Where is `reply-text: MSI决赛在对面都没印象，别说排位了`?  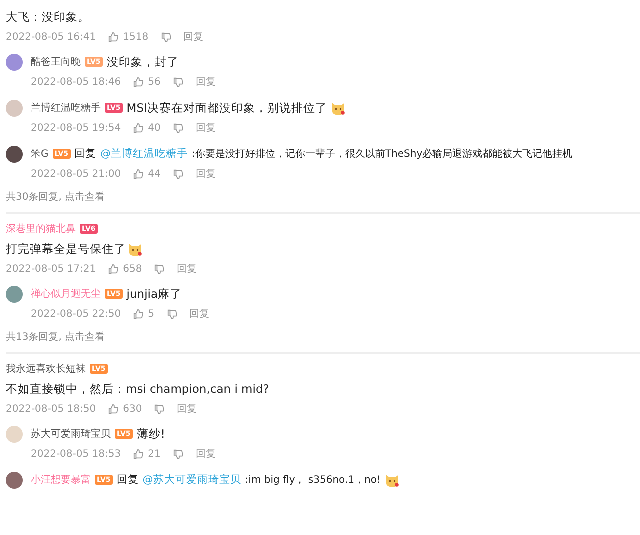 reply-text: MSI决赛在对面都没印象，别说排位了 is located at coordinates (227, 108).